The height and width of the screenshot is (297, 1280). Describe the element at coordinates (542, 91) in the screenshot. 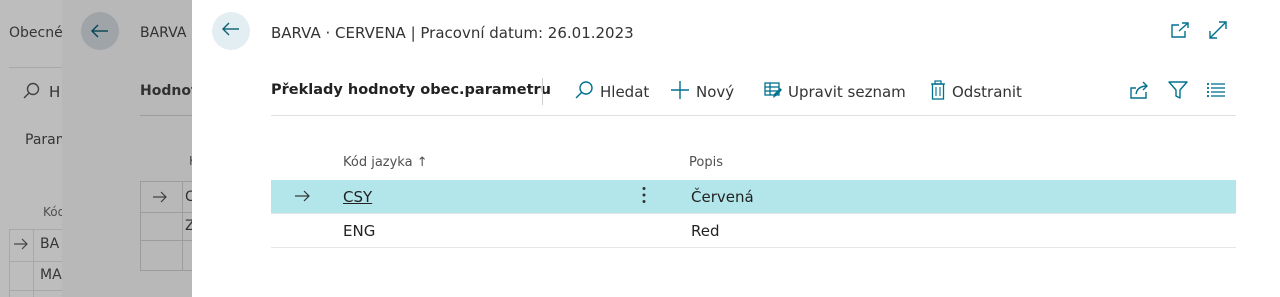

I see `toolbar-separator` at that location.